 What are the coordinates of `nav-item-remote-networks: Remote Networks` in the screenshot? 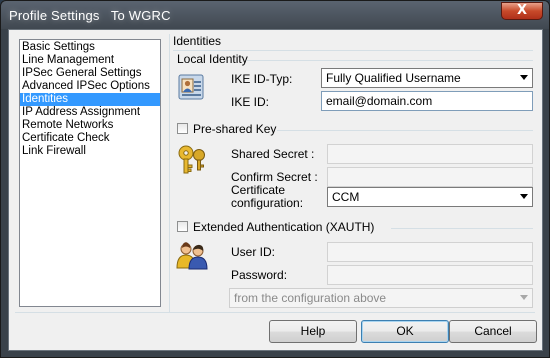 It's located at (90, 125).